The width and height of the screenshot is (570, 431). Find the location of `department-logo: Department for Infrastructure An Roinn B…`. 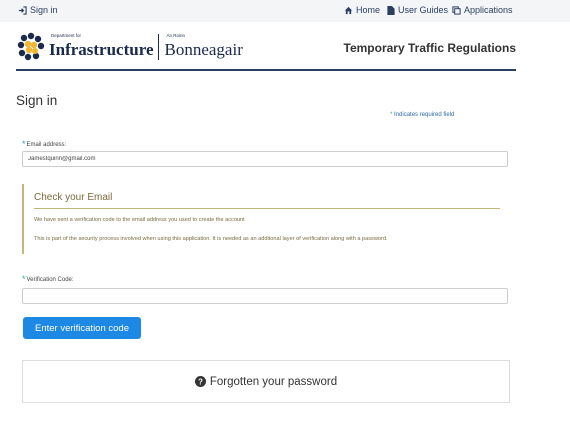

department-logo: Department for Infrastructure An Roinn B… is located at coordinates (129, 47).